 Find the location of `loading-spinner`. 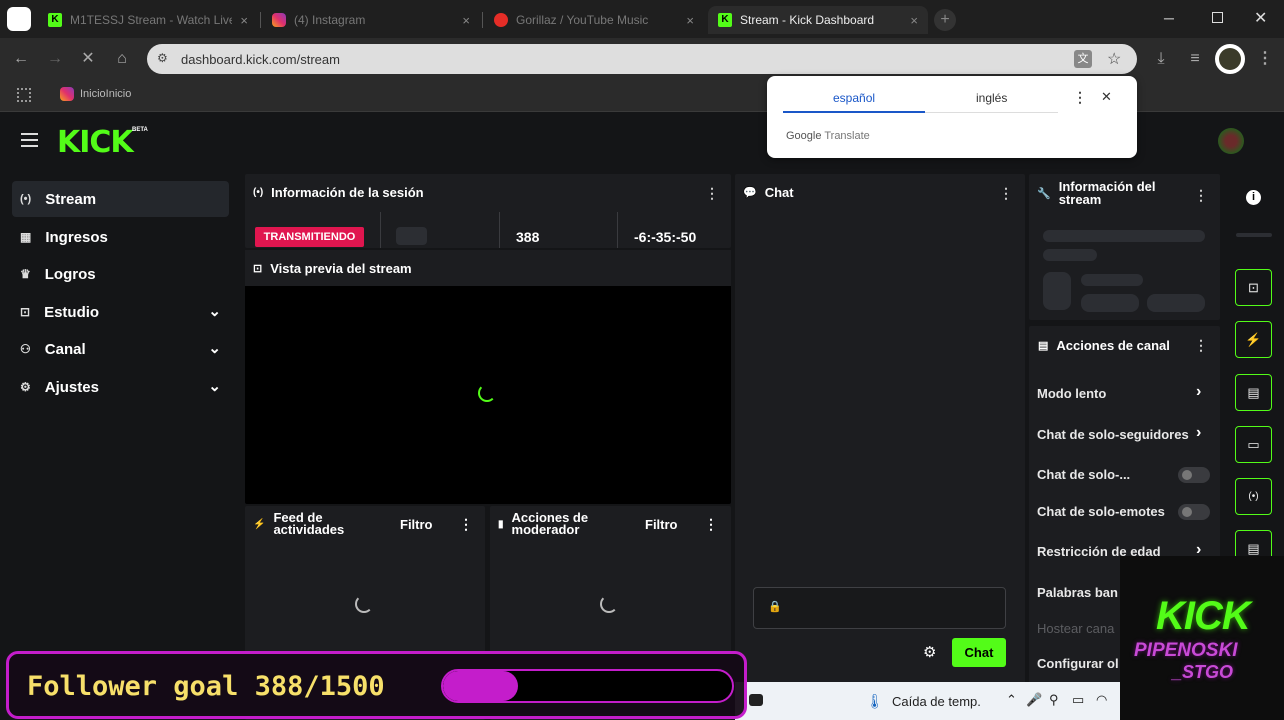

loading-spinner is located at coordinates (487, 393).